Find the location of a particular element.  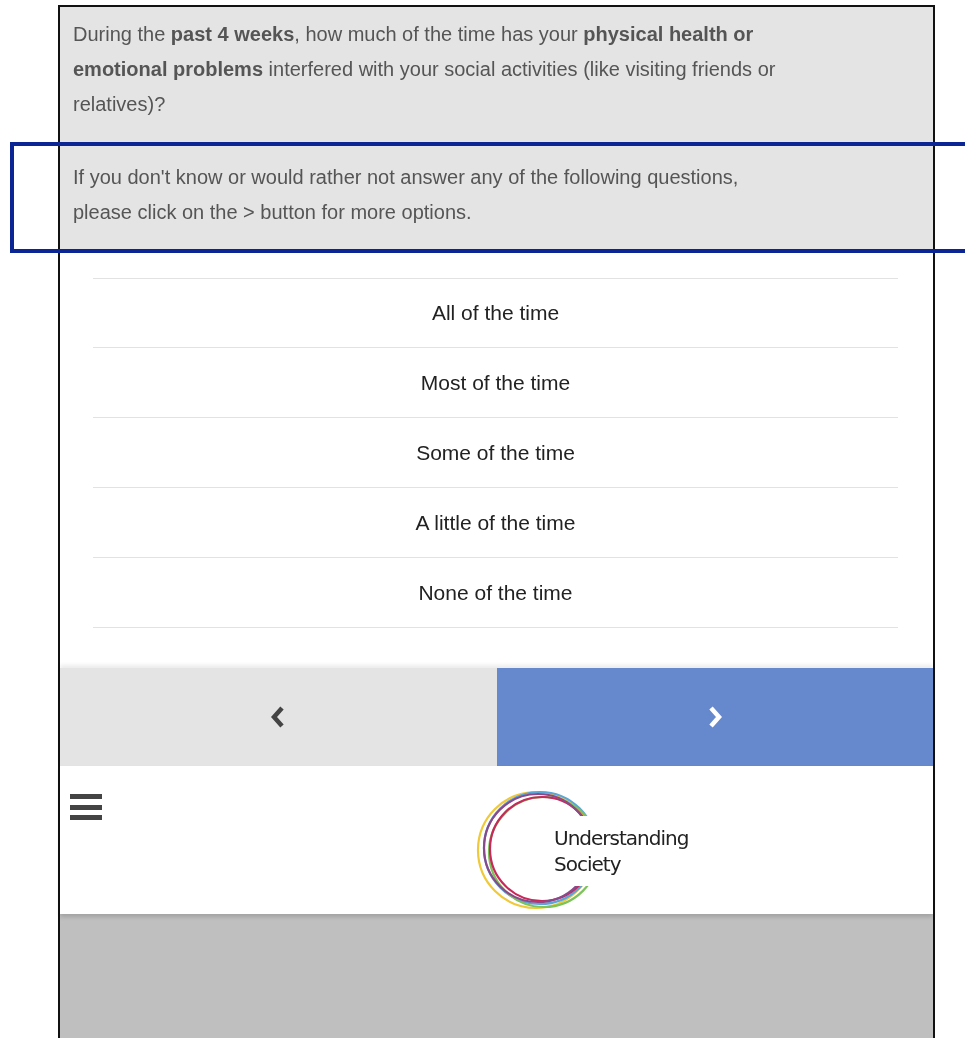

chevron-left-icon is located at coordinates (278, 717).